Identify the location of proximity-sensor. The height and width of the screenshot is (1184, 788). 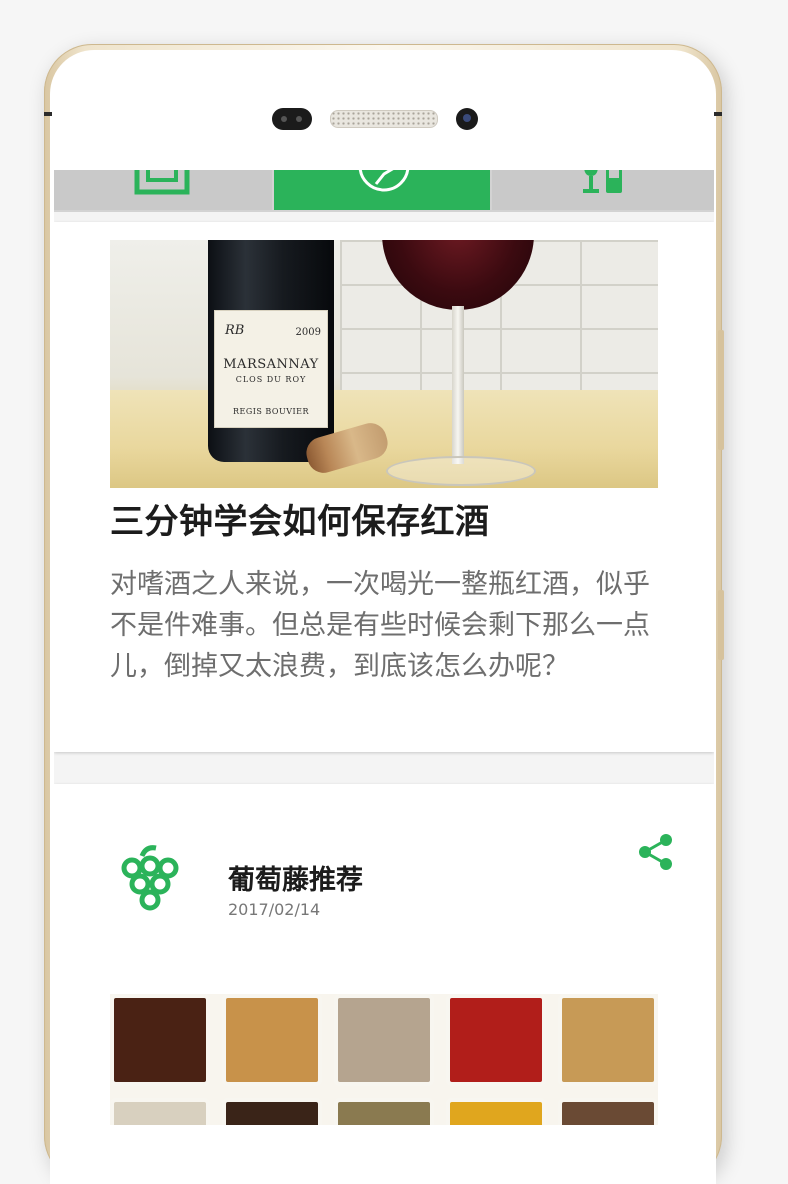
(292, 119).